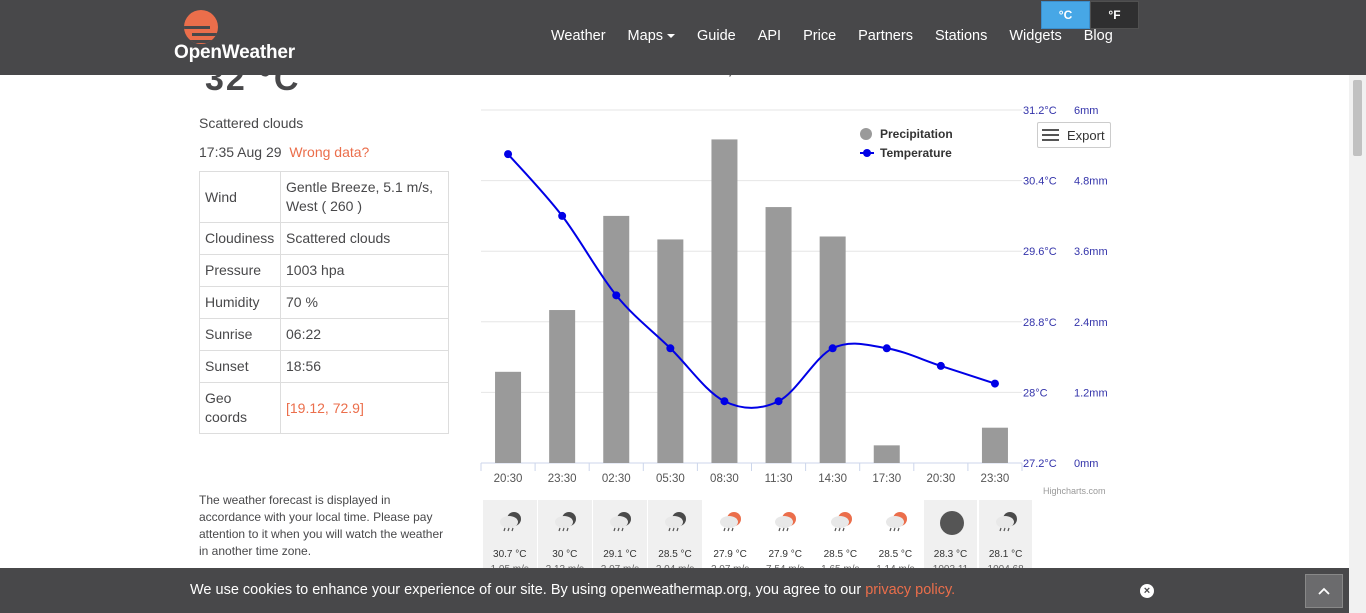 This screenshot has height=613, width=1366. I want to click on celsius-button: °C, so click(1065, 15).